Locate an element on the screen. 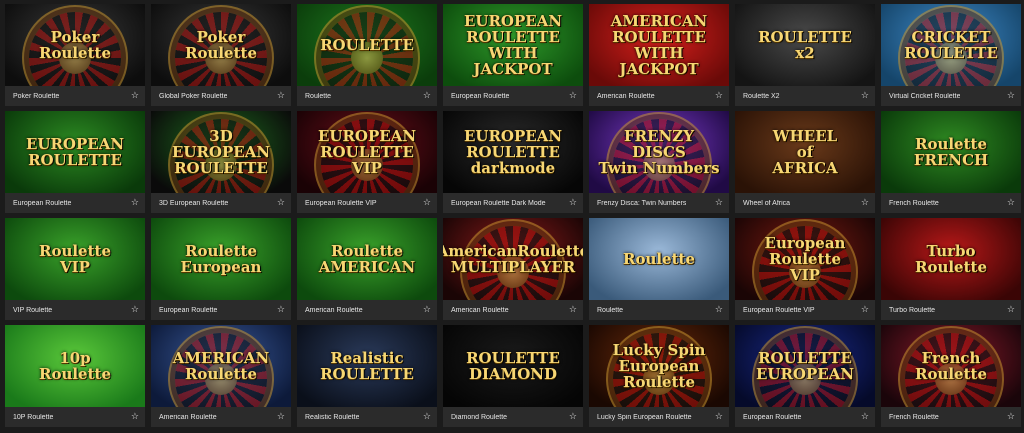 Image resolution: width=1024 pixels, height=433 pixels. game-thumbnail: FRENZY DISCS Twin Numbers is located at coordinates (659, 152).